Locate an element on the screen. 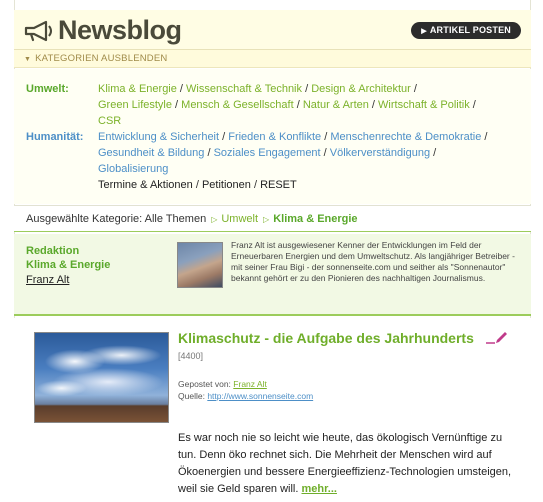 The image size is (543, 502). play-icon: ▶ is located at coordinates (424, 31).